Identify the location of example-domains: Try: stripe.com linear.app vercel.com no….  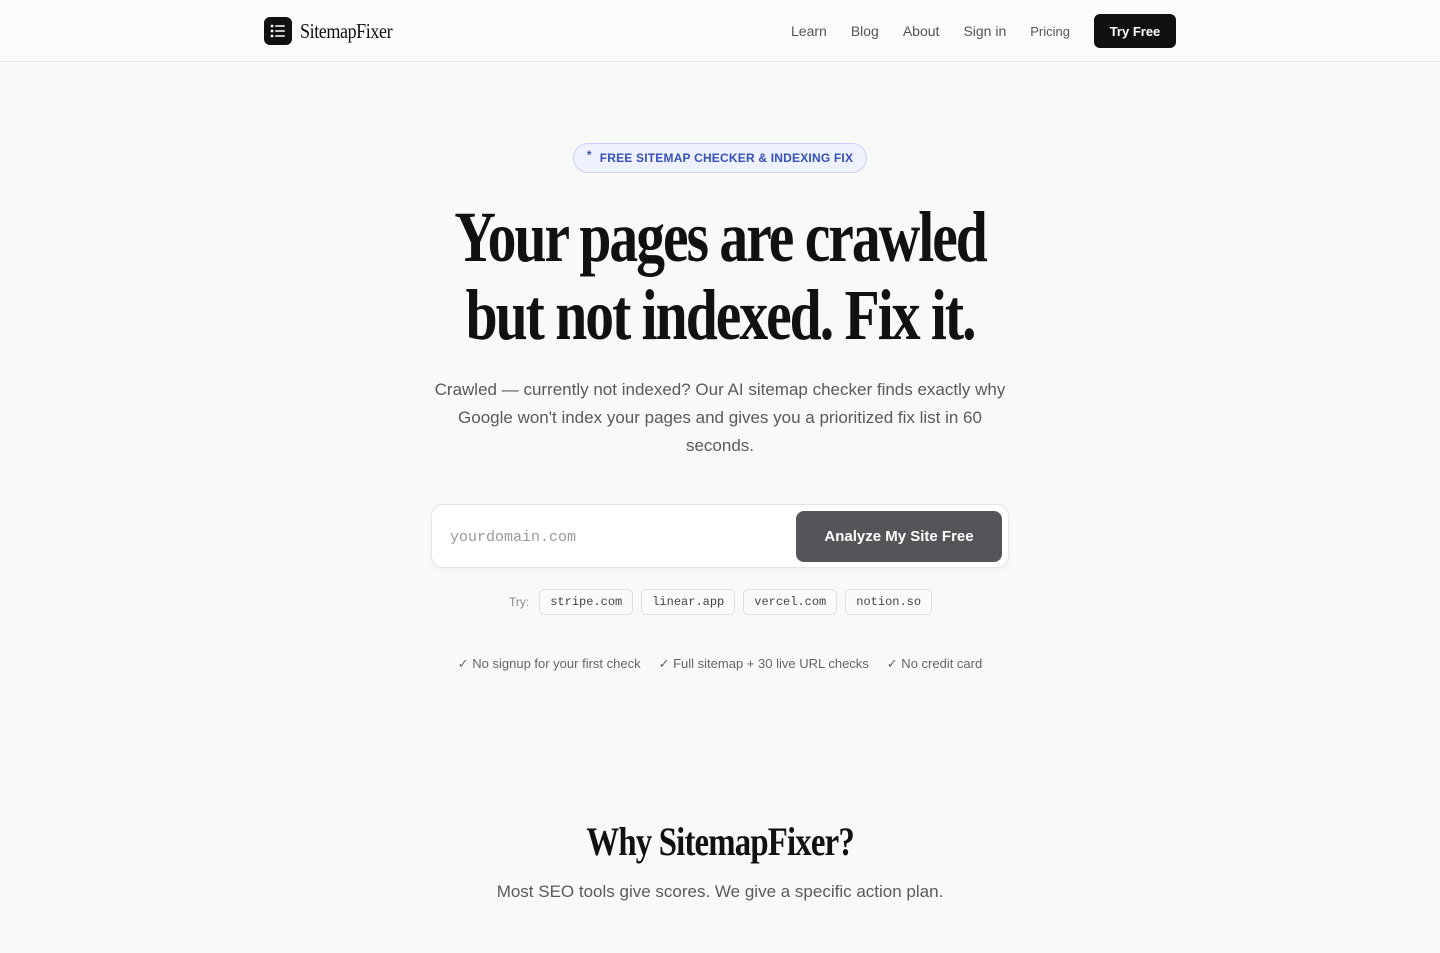
(721, 602).